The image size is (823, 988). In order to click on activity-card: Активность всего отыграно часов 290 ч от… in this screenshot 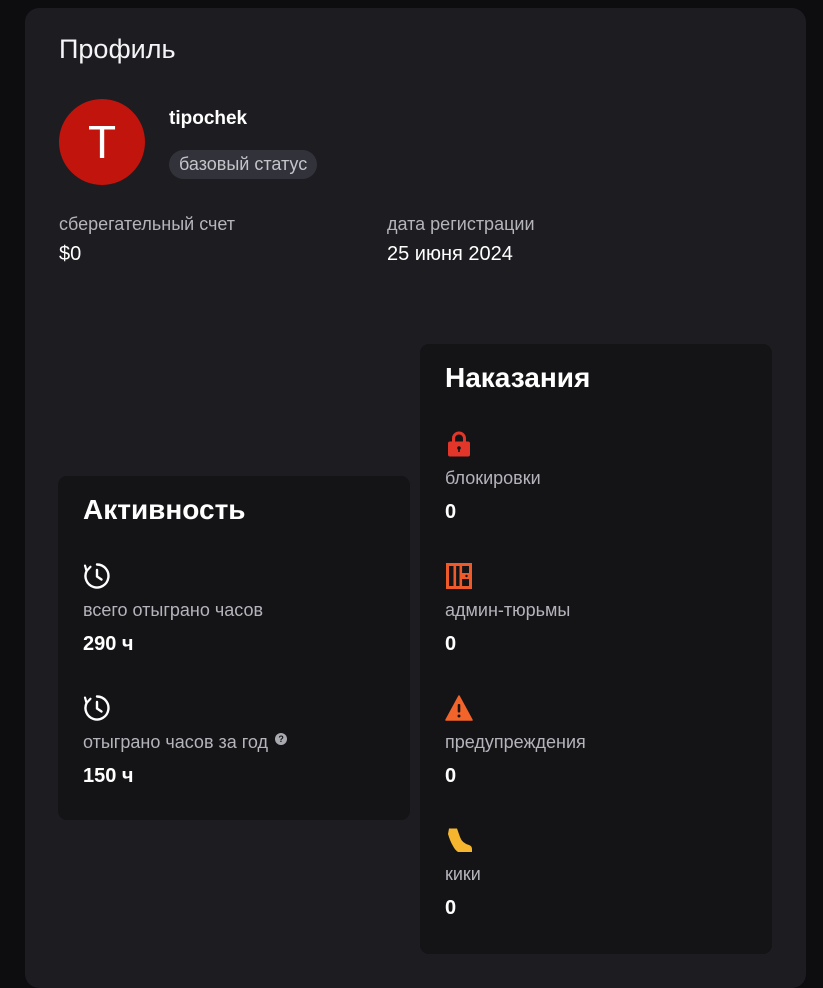, I will do `click(234, 648)`.